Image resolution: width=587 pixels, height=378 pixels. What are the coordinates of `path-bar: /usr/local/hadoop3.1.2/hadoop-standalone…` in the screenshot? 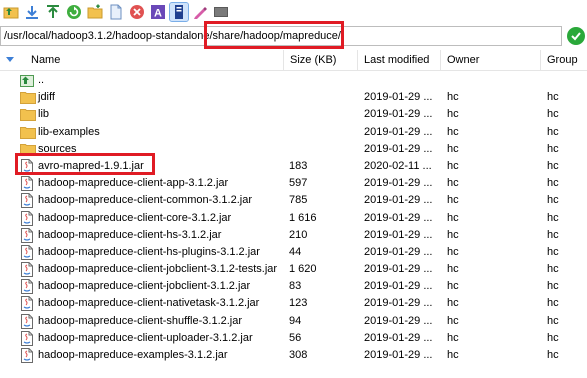 It's located at (293, 37).